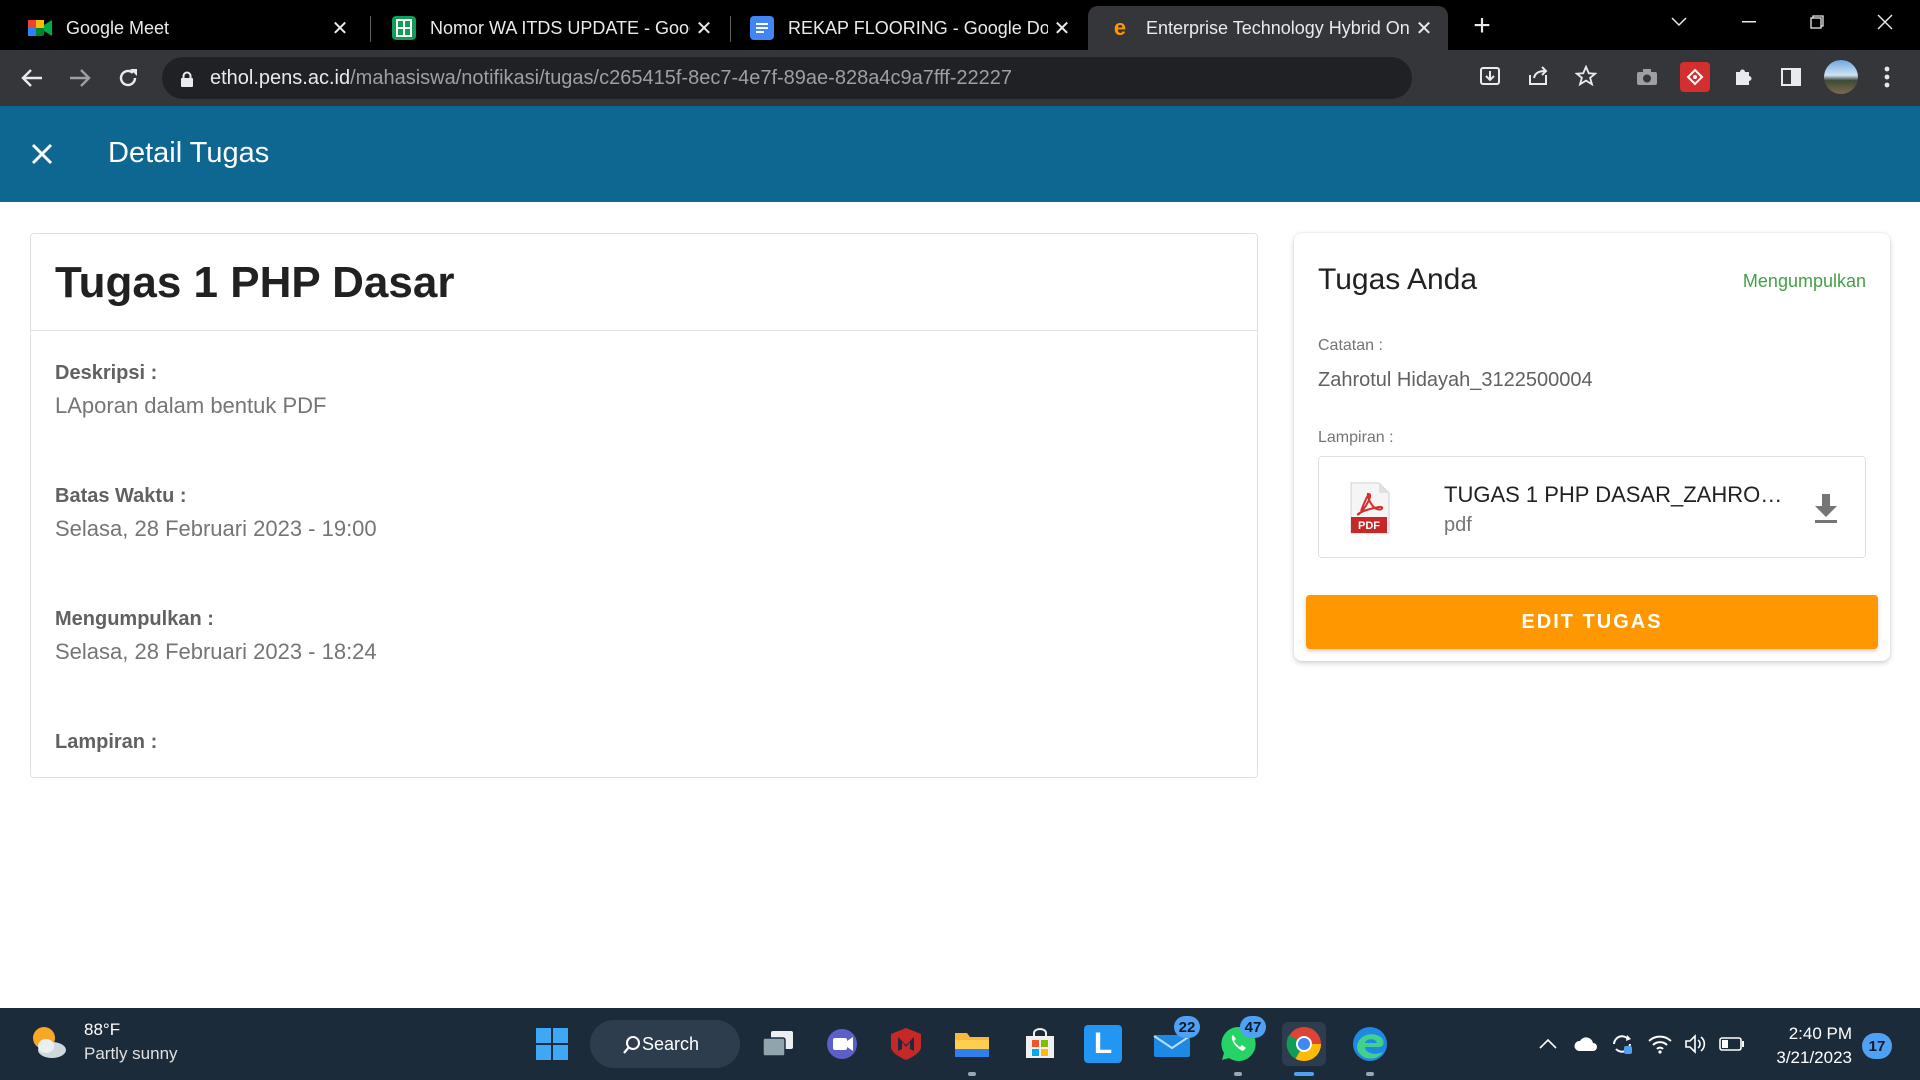 The height and width of the screenshot is (1080, 1920). I want to click on task-view-icon, so click(778, 1044).